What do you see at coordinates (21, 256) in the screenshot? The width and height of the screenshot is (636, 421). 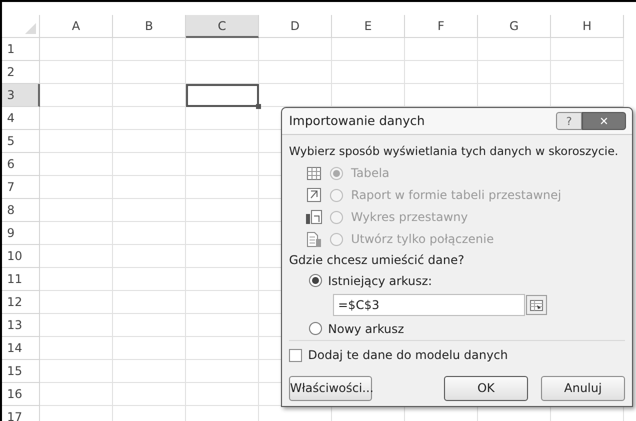 I see `row-header: 10` at bounding box center [21, 256].